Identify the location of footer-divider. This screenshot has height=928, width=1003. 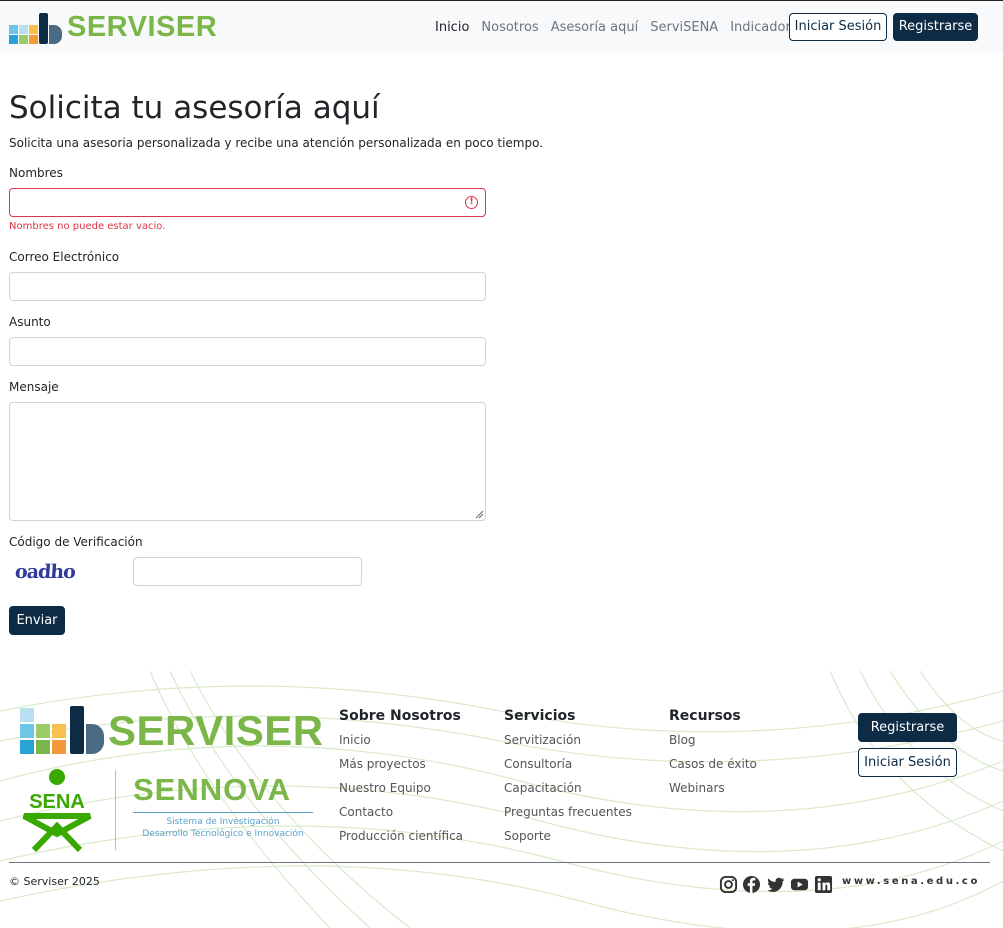
(499, 862).